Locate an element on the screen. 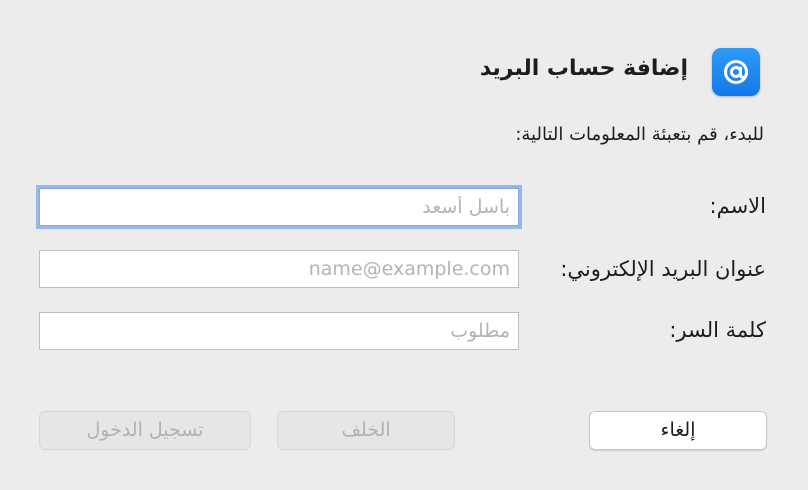 The image size is (808, 490). at-sign-icon is located at coordinates (736, 72).